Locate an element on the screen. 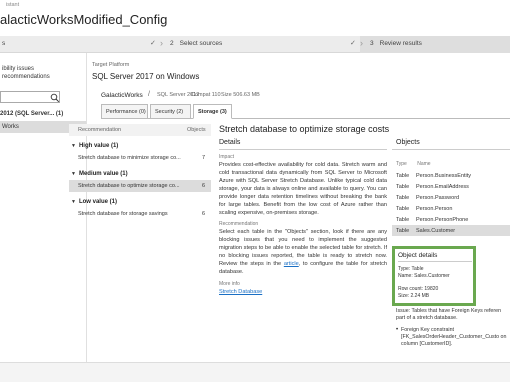  step2-number: 2 is located at coordinates (172, 43).